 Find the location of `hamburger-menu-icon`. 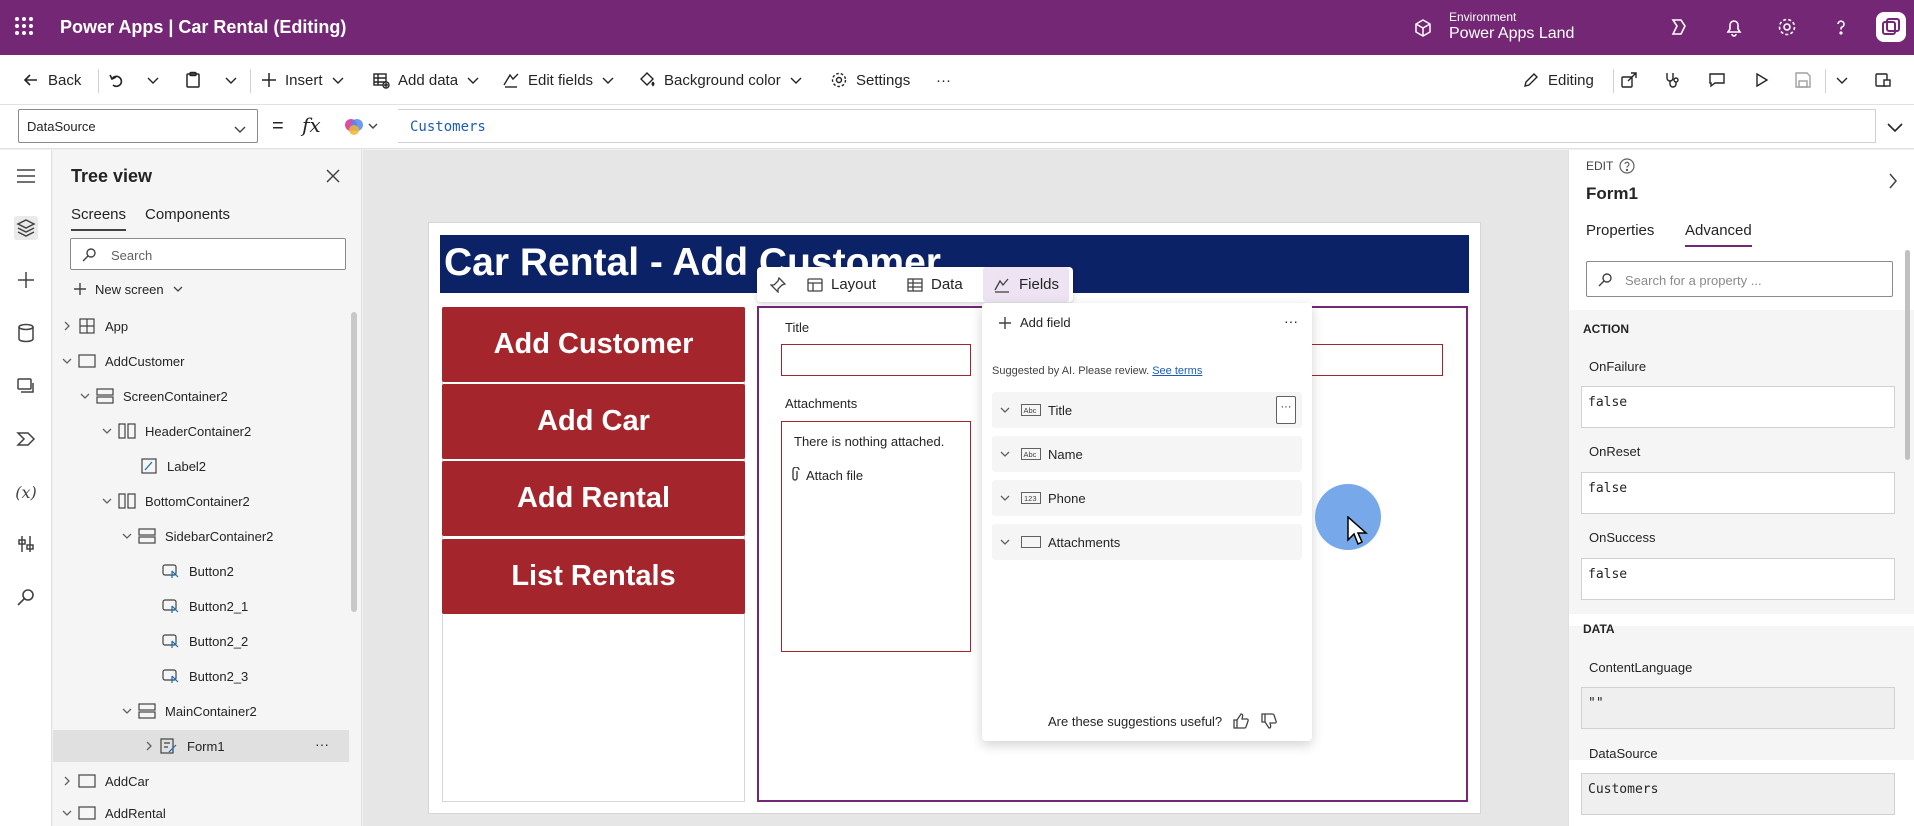

hamburger-menu-icon is located at coordinates (26, 176).